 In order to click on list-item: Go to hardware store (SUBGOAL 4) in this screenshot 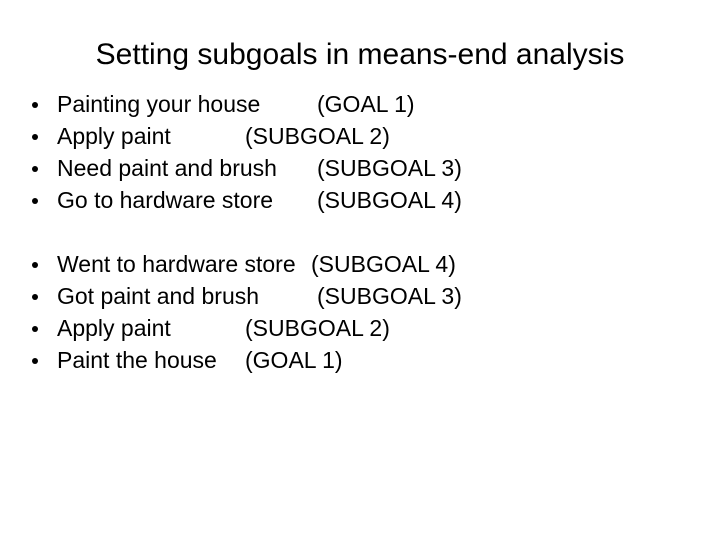, I will do `click(360, 200)`.